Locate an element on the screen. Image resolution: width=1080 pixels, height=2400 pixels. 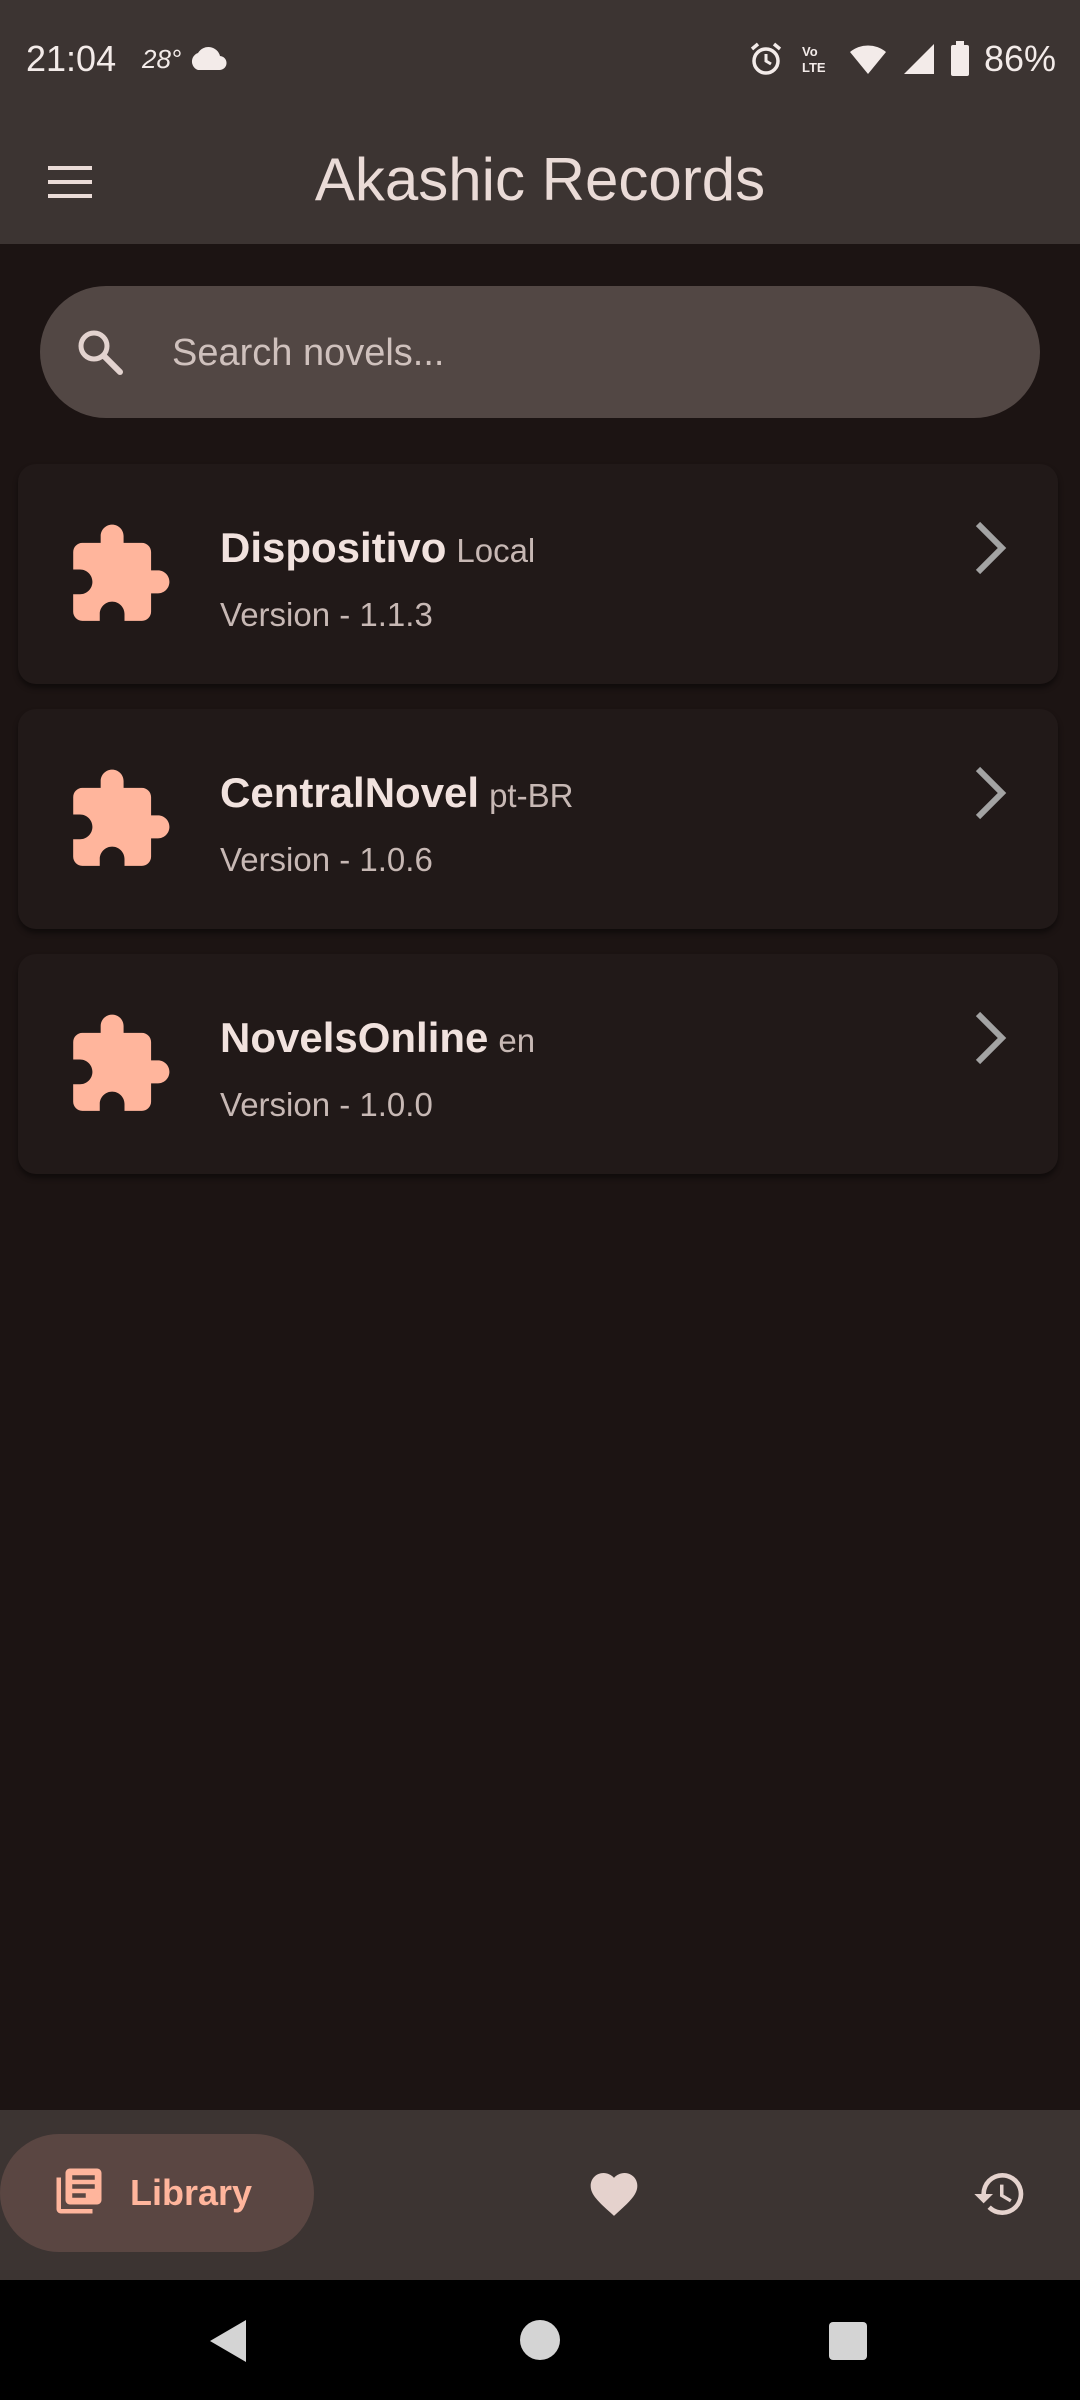
volte-icon: Vo LTE is located at coordinates (816, 59).